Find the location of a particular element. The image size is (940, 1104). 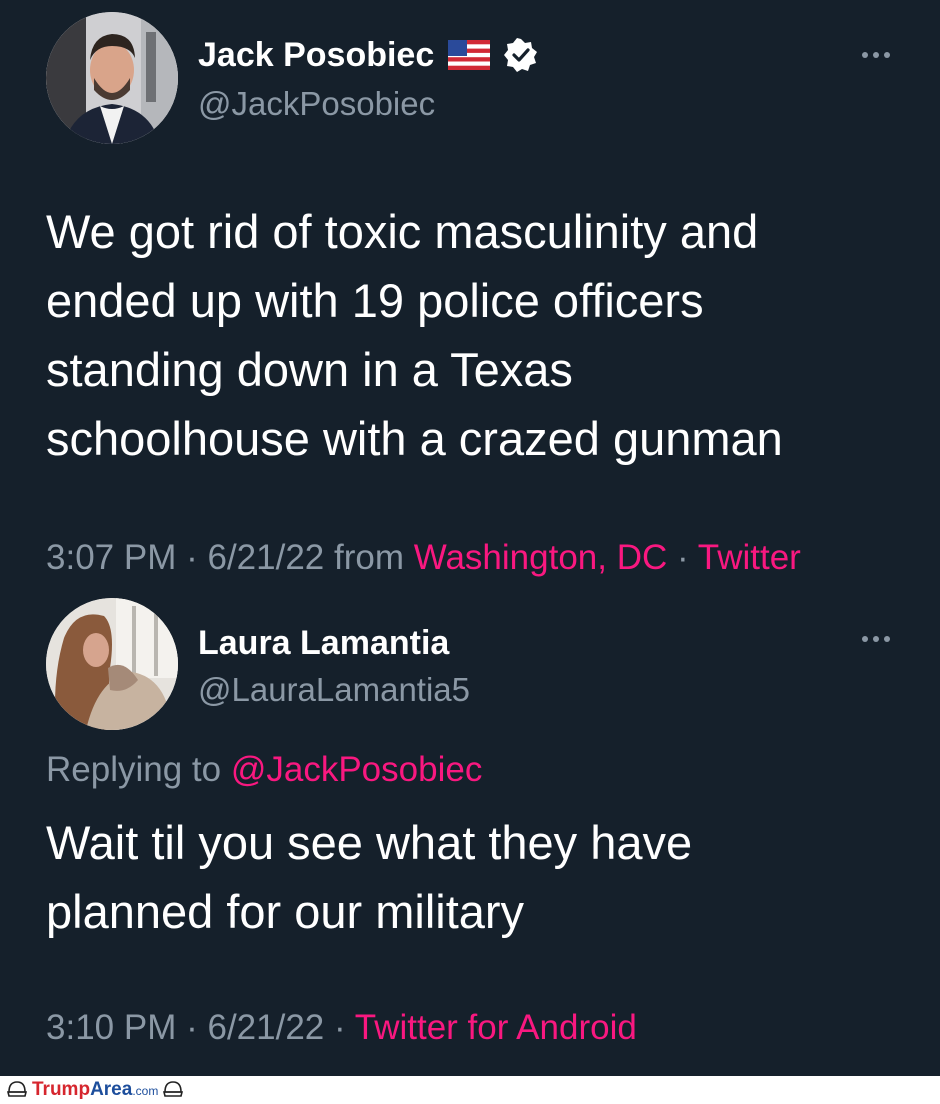

source-link: Twitter for Android is located at coordinates (496, 1027).